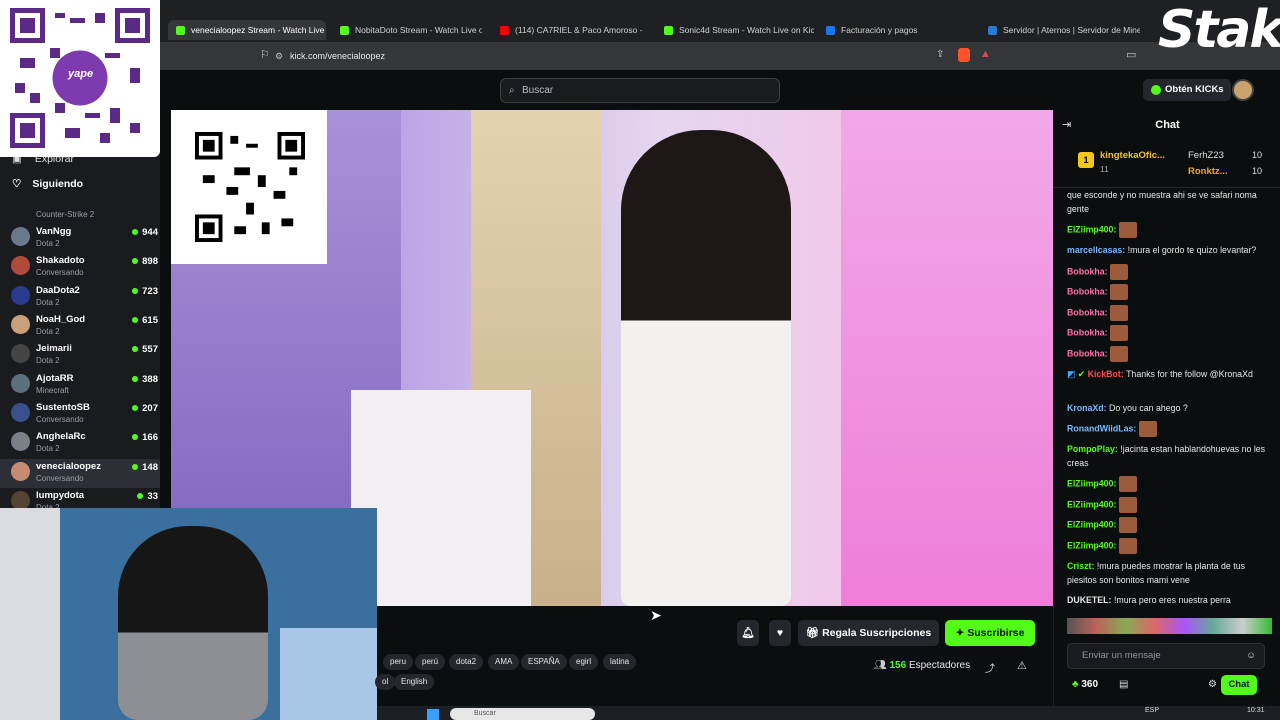  Describe the element at coordinates (1085, 684) in the screenshot. I see `channel-points: ♣ 360` at that location.